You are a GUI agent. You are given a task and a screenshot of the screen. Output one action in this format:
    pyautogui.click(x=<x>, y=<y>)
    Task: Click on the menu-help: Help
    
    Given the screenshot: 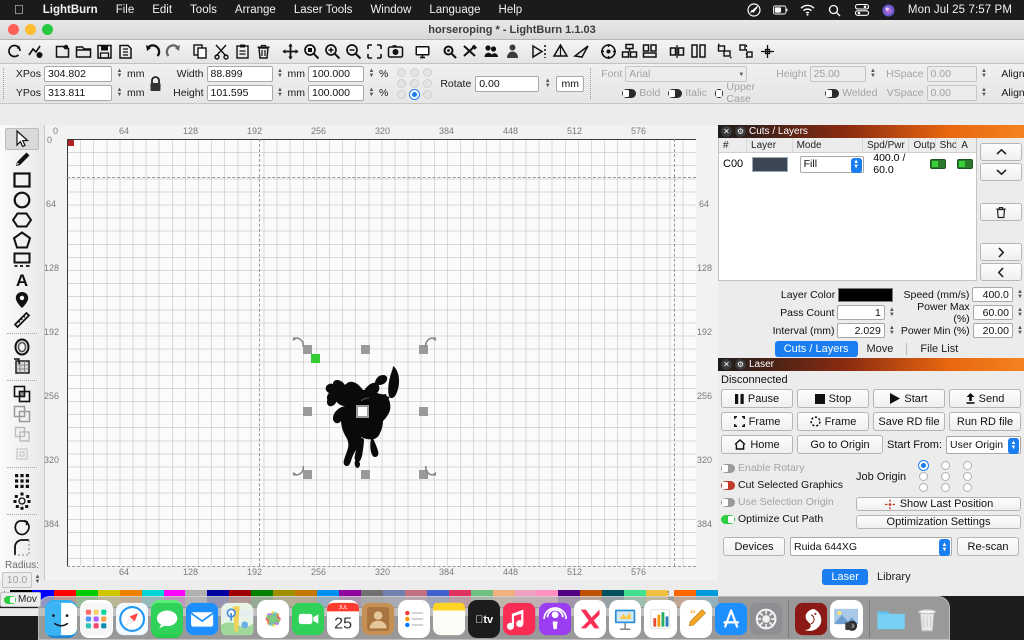 What is the action you would take?
    pyautogui.click(x=511, y=10)
    